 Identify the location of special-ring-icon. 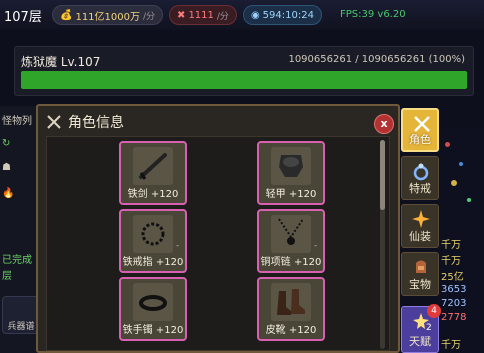
(421, 172).